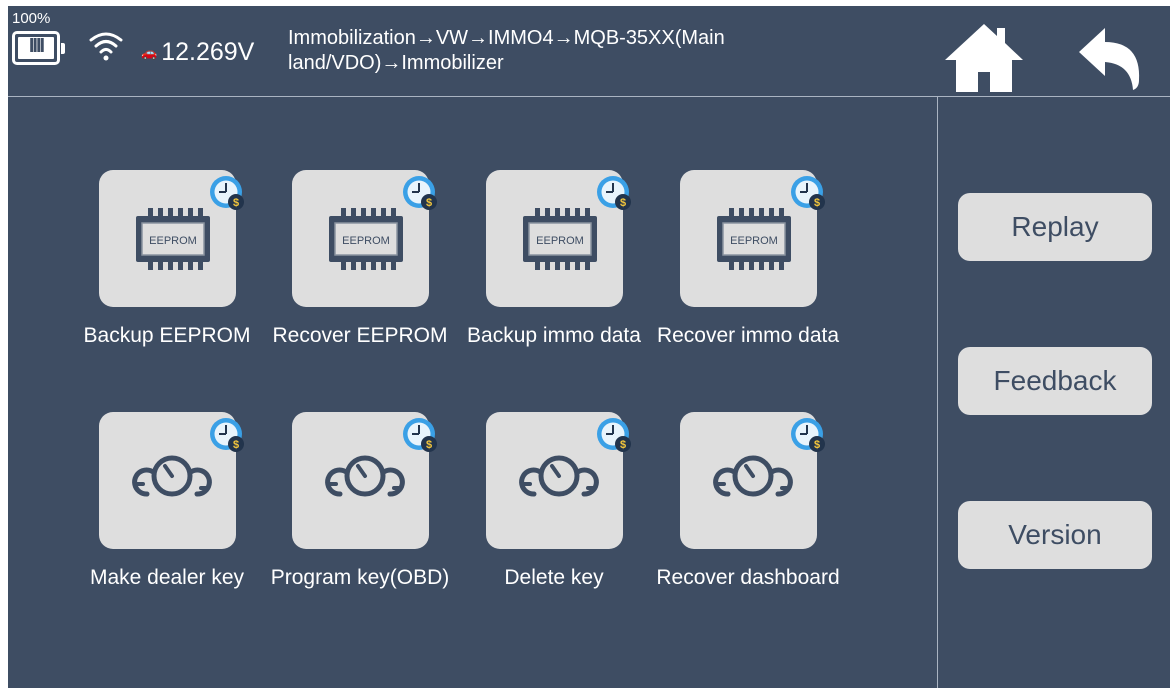  Describe the element at coordinates (937, 392) in the screenshot. I see `panel-divider` at that location.